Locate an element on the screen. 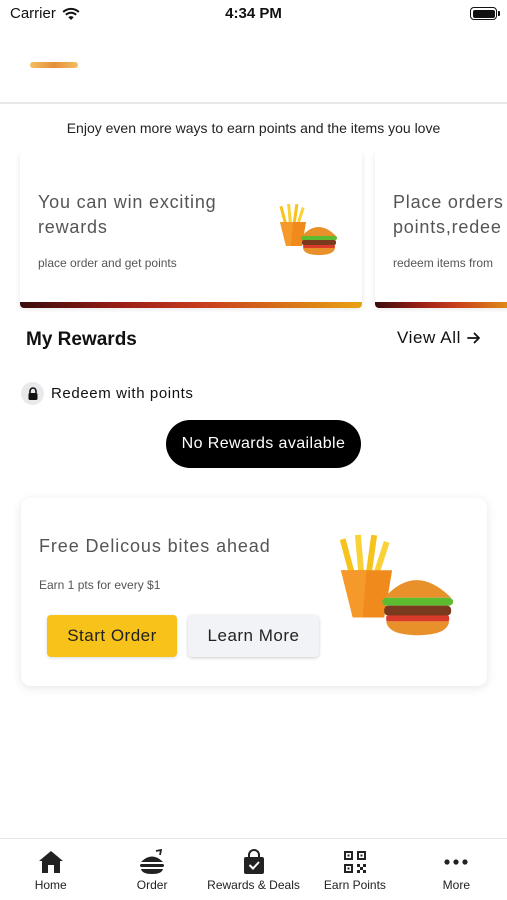  carousel-card-title: You can win exciting rewards is located at coordinates (127, 214).